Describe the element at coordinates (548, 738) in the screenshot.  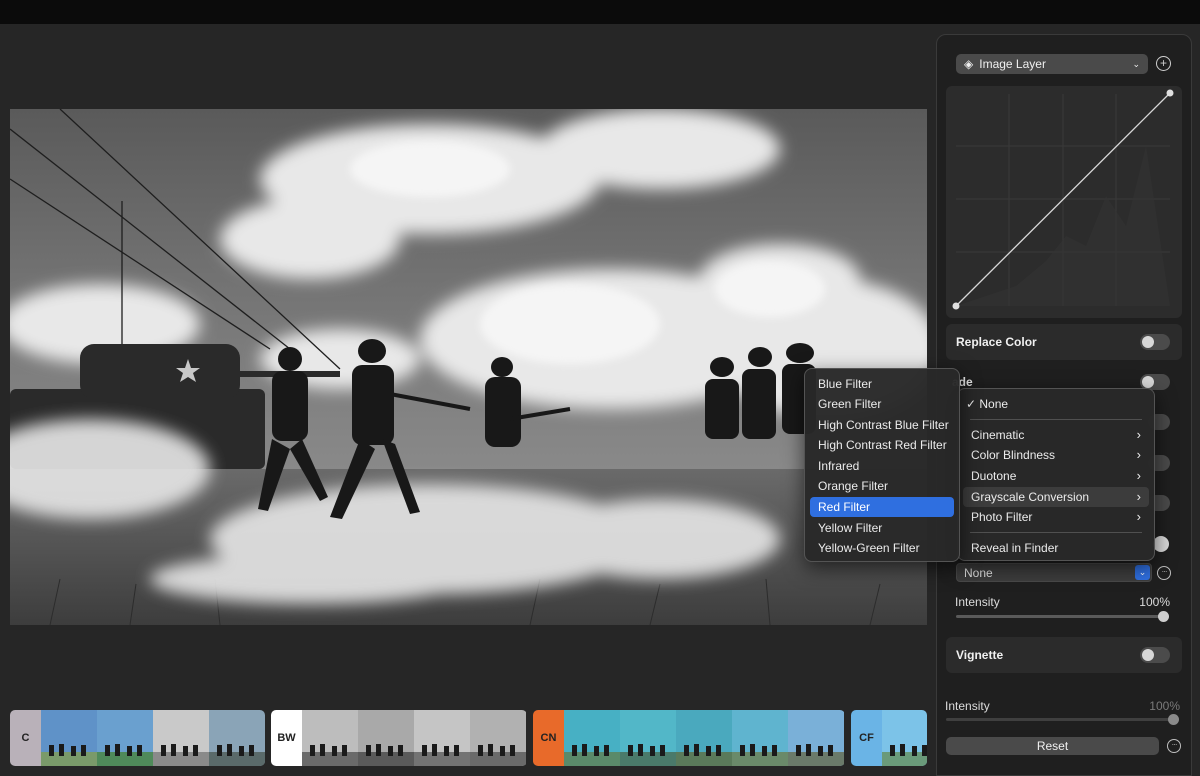
I see `preset-tag: CN` at that location.